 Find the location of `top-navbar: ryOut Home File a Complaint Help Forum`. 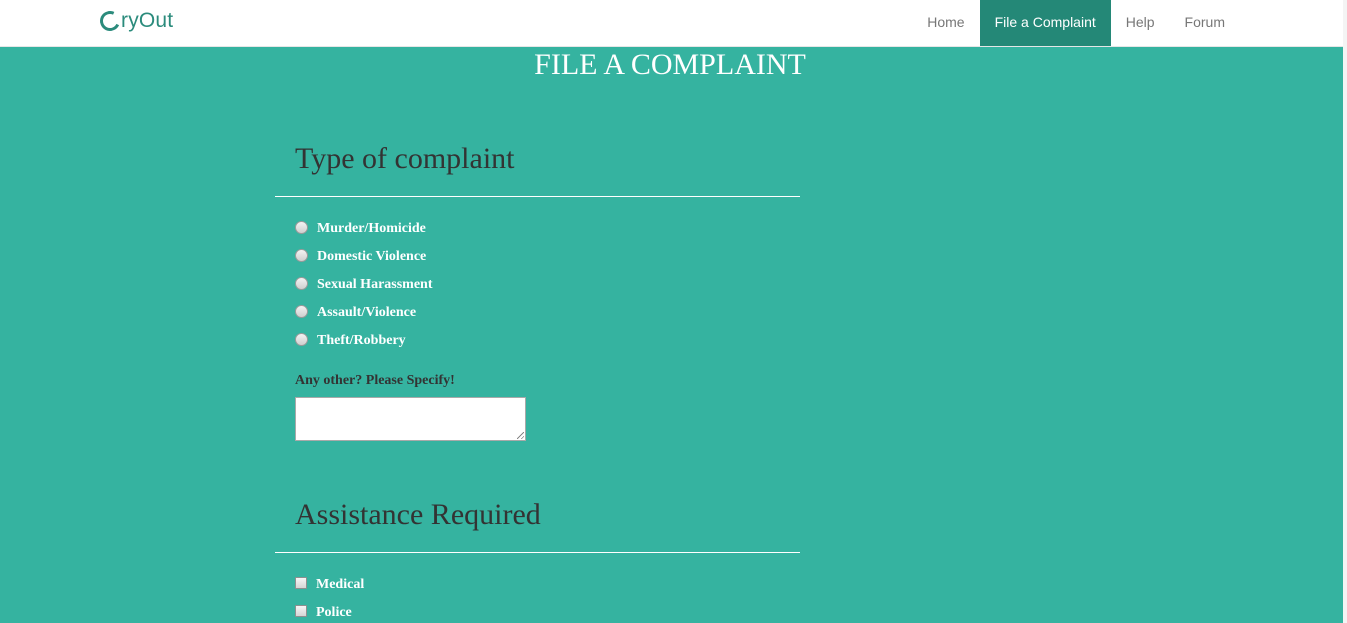

top-navbar: ryOut Home File a Complaint Help Forum is located at coordinates (671, 23).